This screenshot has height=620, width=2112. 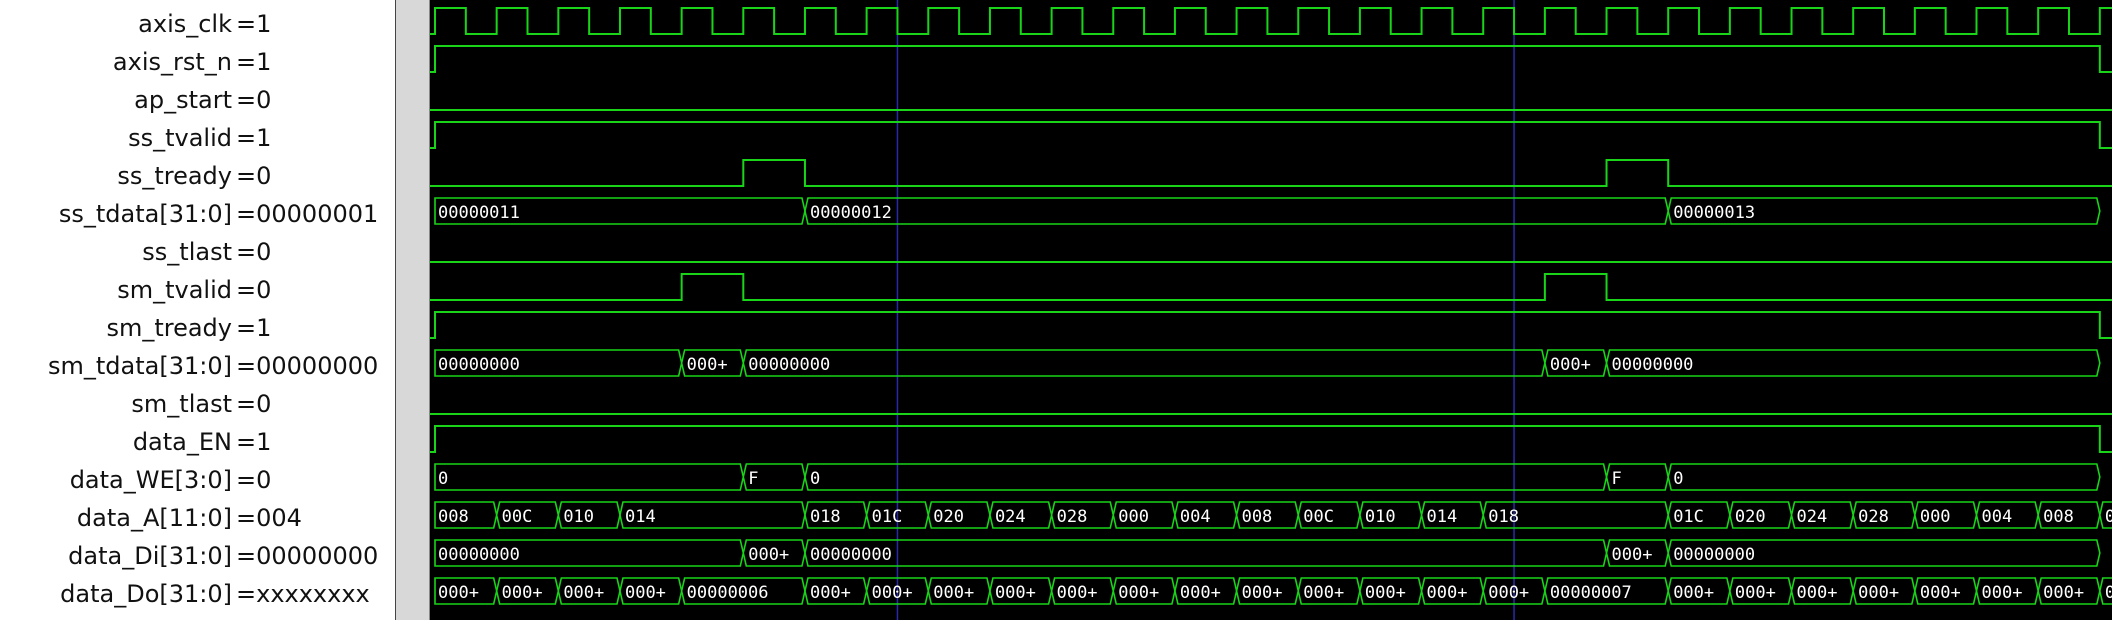 I want to click on signal-row: sm_tvalid =0, so click(x=196, y=287).